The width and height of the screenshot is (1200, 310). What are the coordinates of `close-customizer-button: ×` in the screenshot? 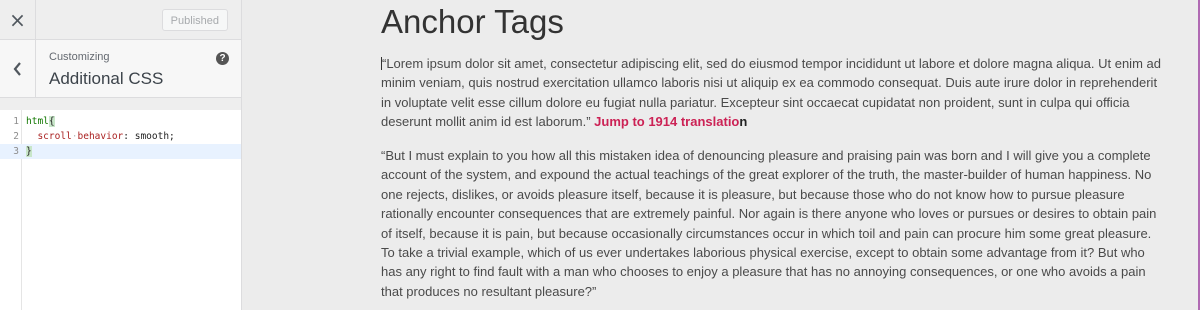 It's located at (18, 20).